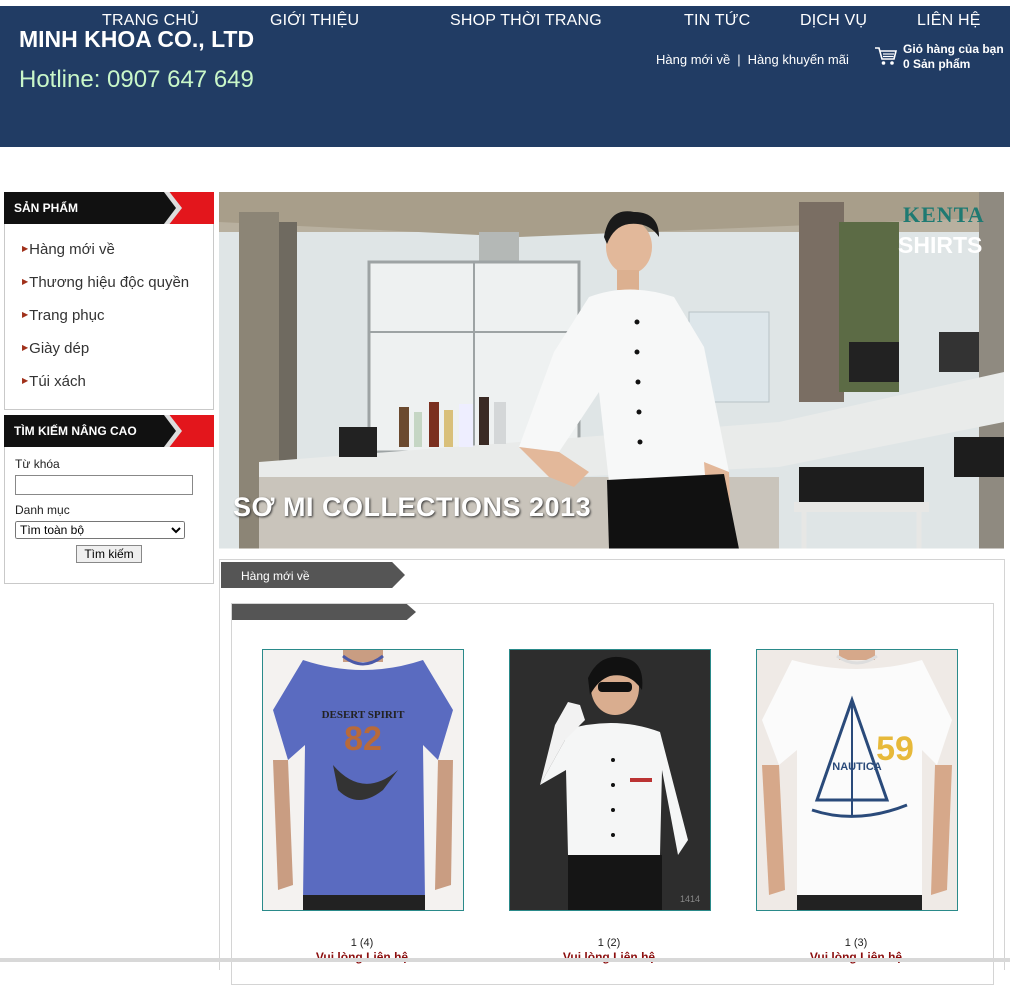  I want to click on cart-label: Giỏ hàng của bạn, so click(953, 49).